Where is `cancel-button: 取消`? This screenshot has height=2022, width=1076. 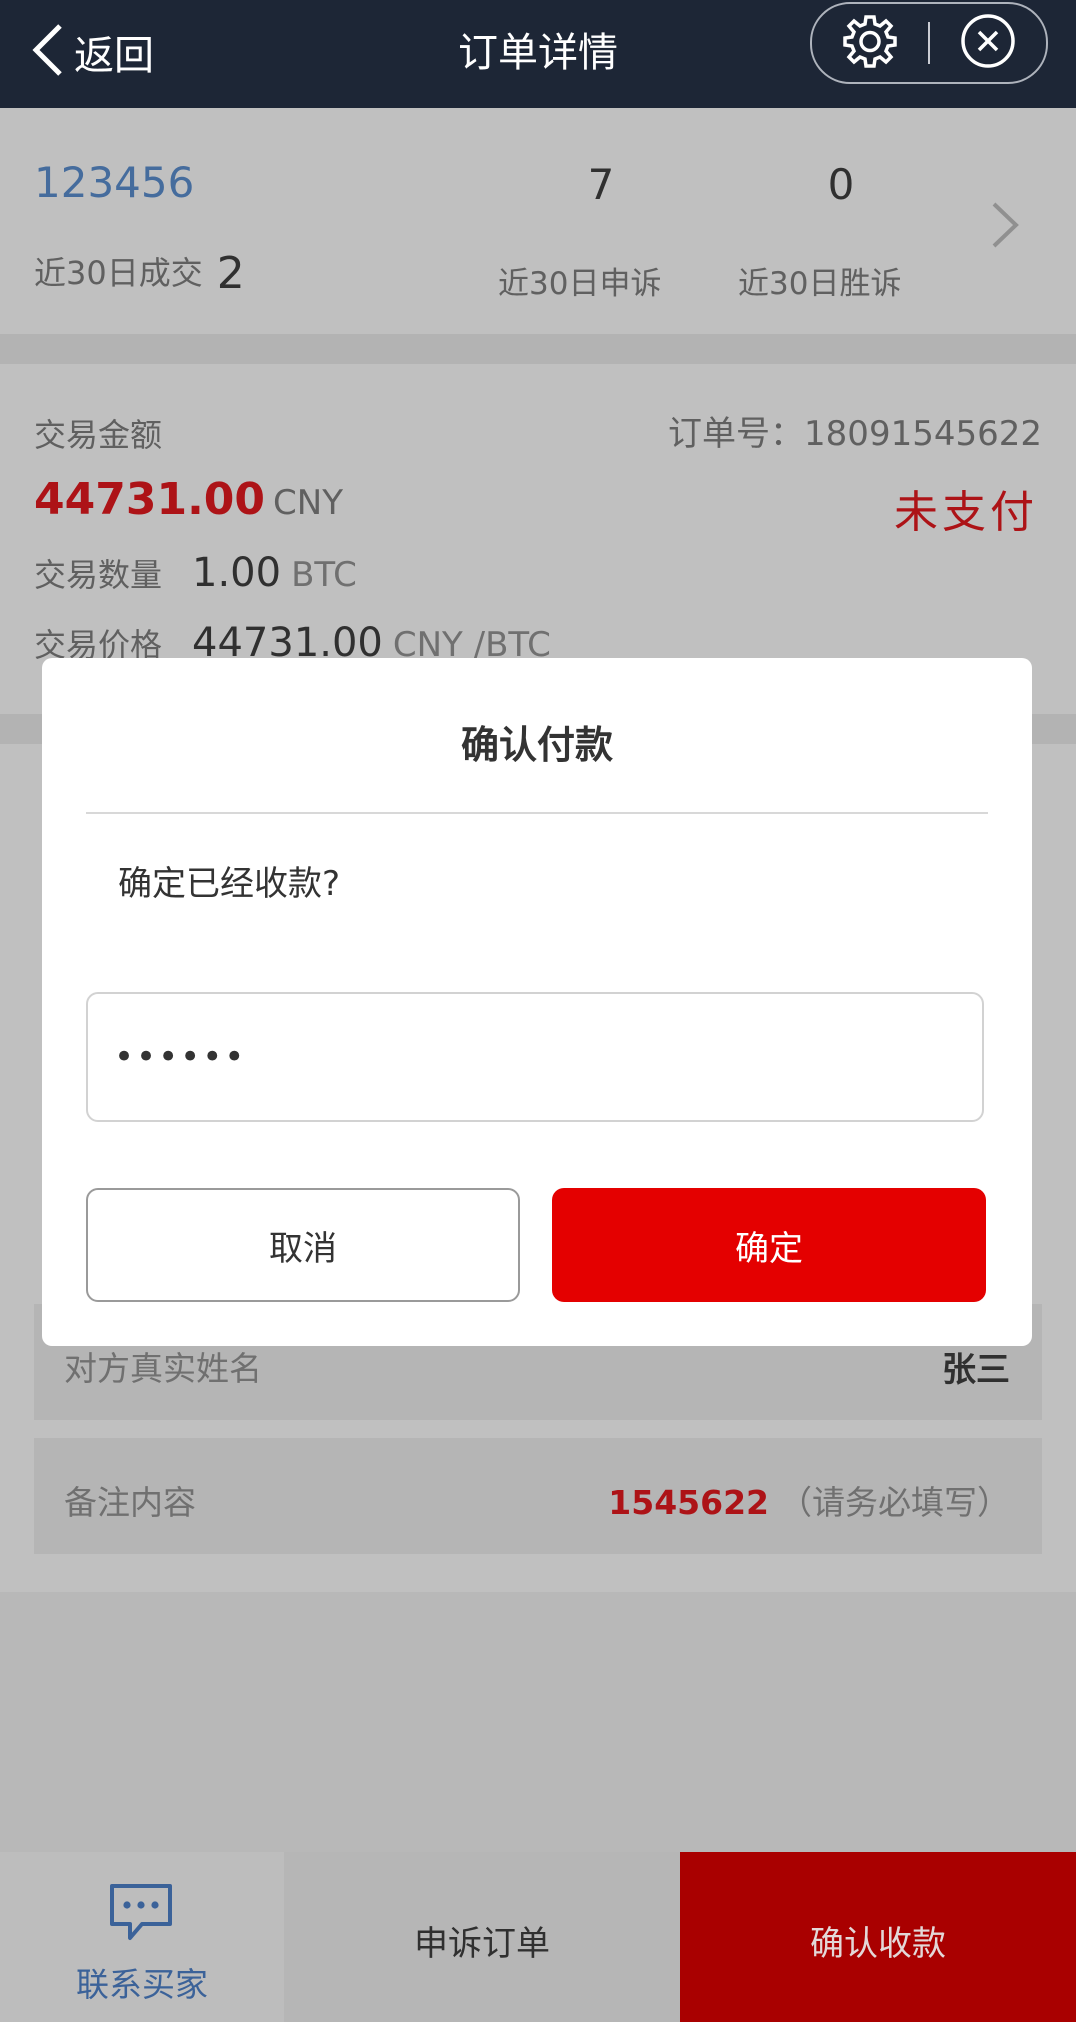
cancel-button: 取消 is located at coordinates (303, 1245).